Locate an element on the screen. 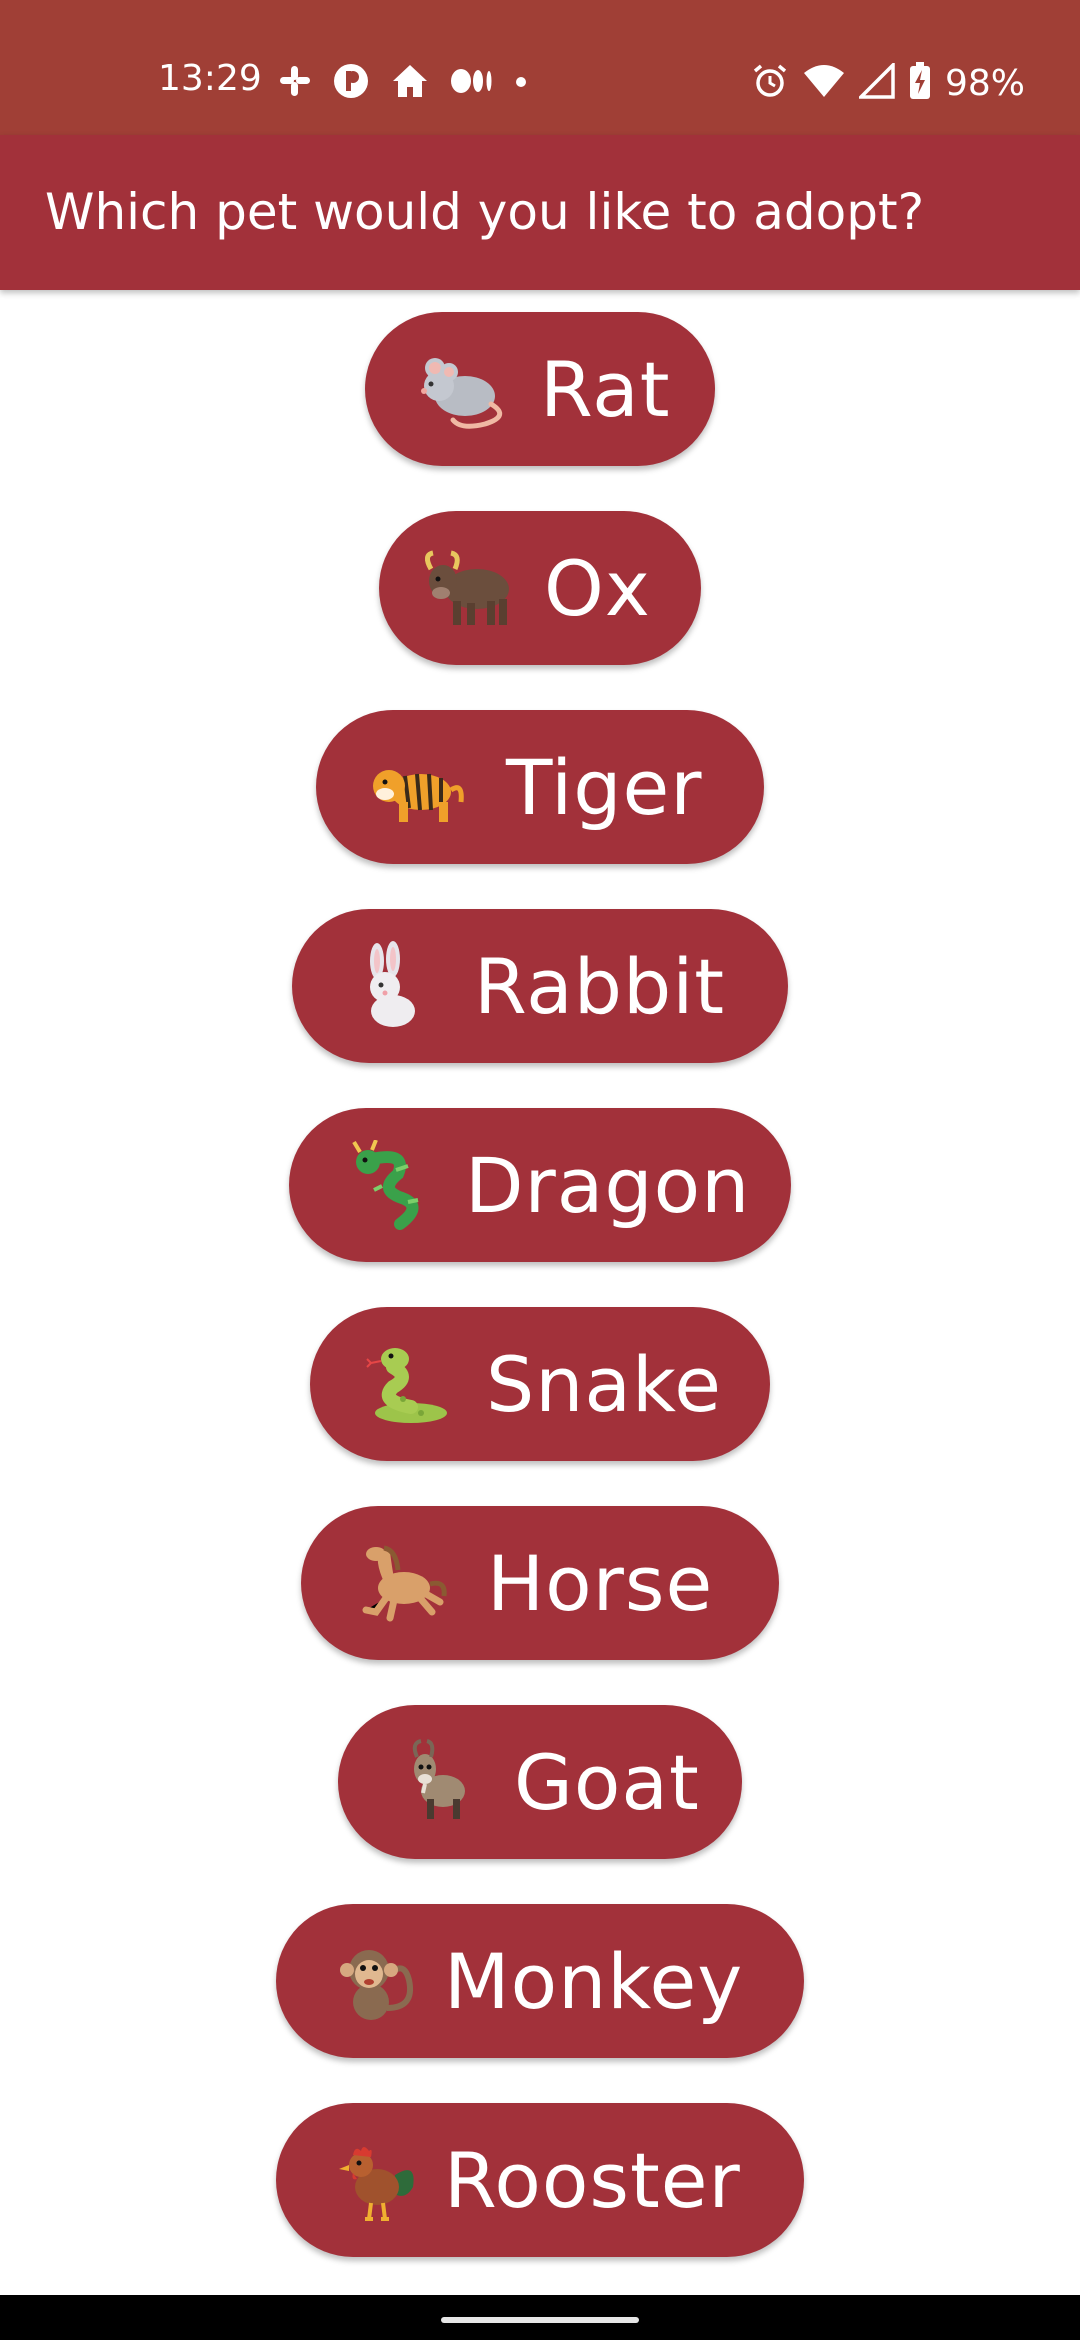  pet-button-snake: Snake is located at coordinates (540, 1384).